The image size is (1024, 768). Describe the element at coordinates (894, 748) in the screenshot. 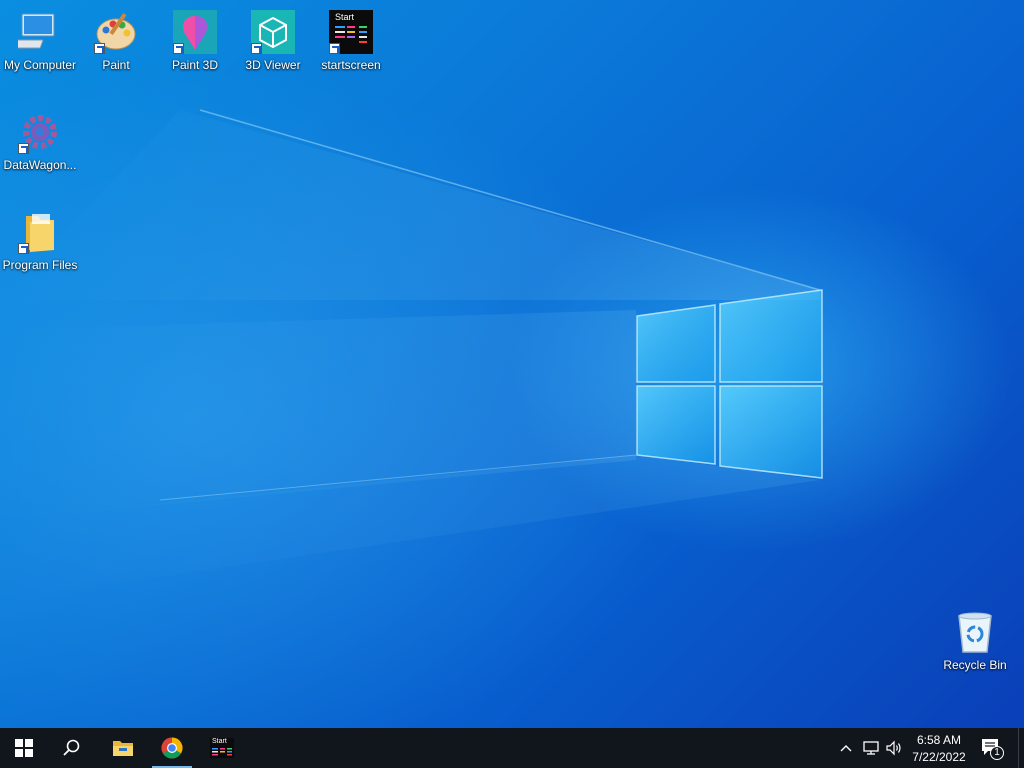

I see `volume-icon` at that location.